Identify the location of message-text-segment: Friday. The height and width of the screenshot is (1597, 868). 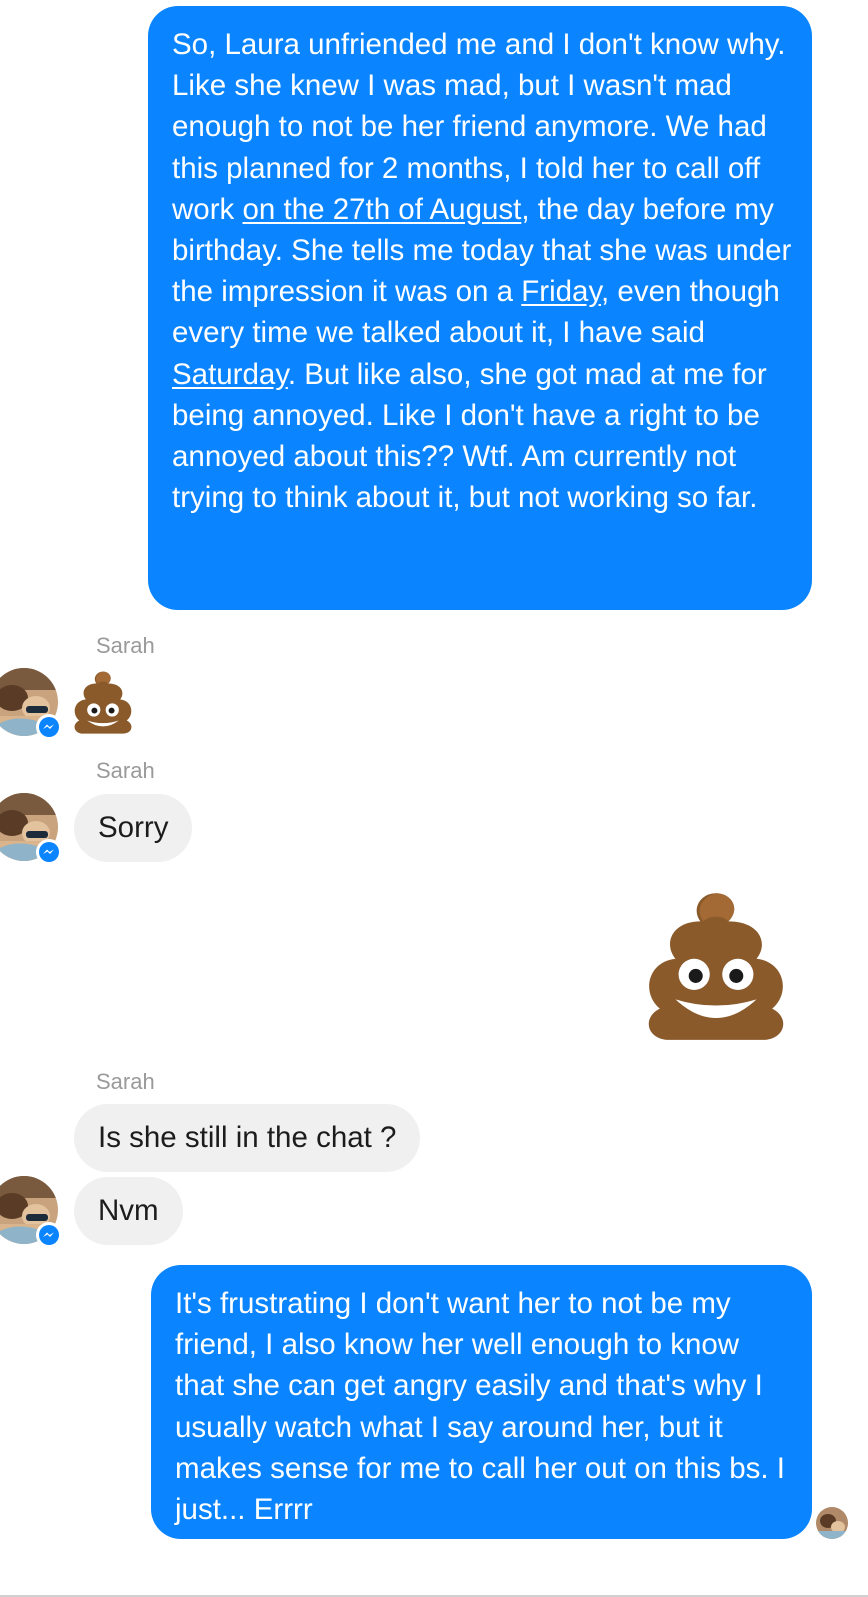
(561, 292).